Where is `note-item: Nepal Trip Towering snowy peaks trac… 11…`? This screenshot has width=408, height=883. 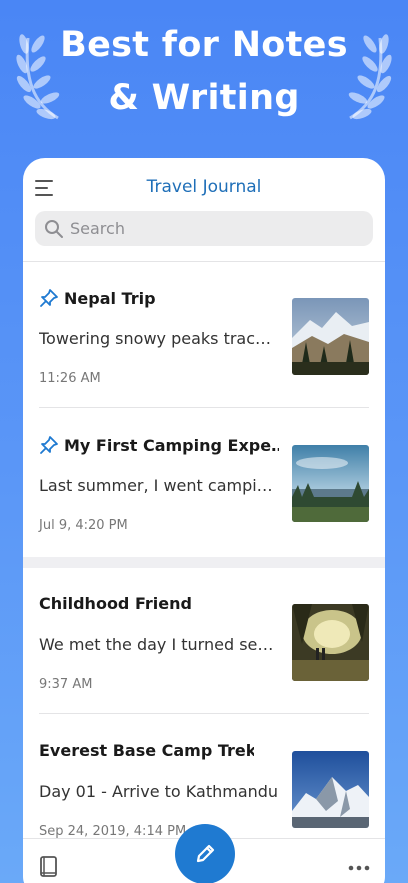 note-item: Nepal Trip Towering snowy peaks trac… 11… is located at coordinates (204, 335).